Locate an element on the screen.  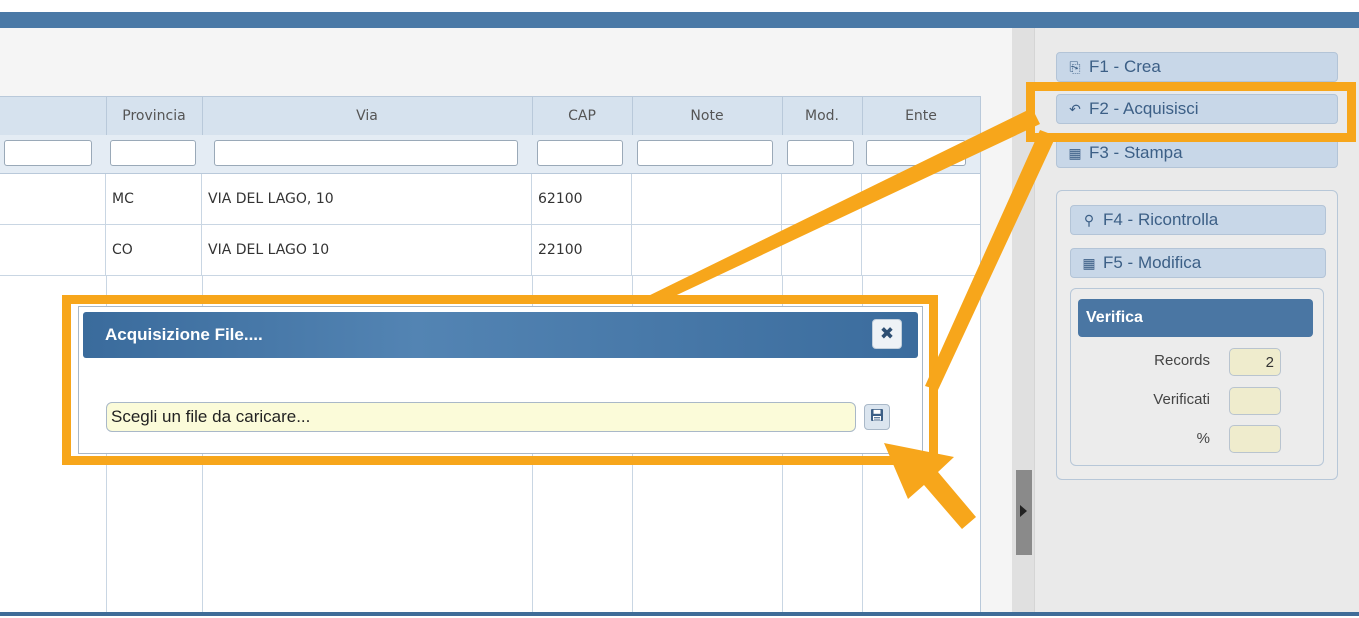
annotation-arrow-icon is located at coordinates (930, 486).